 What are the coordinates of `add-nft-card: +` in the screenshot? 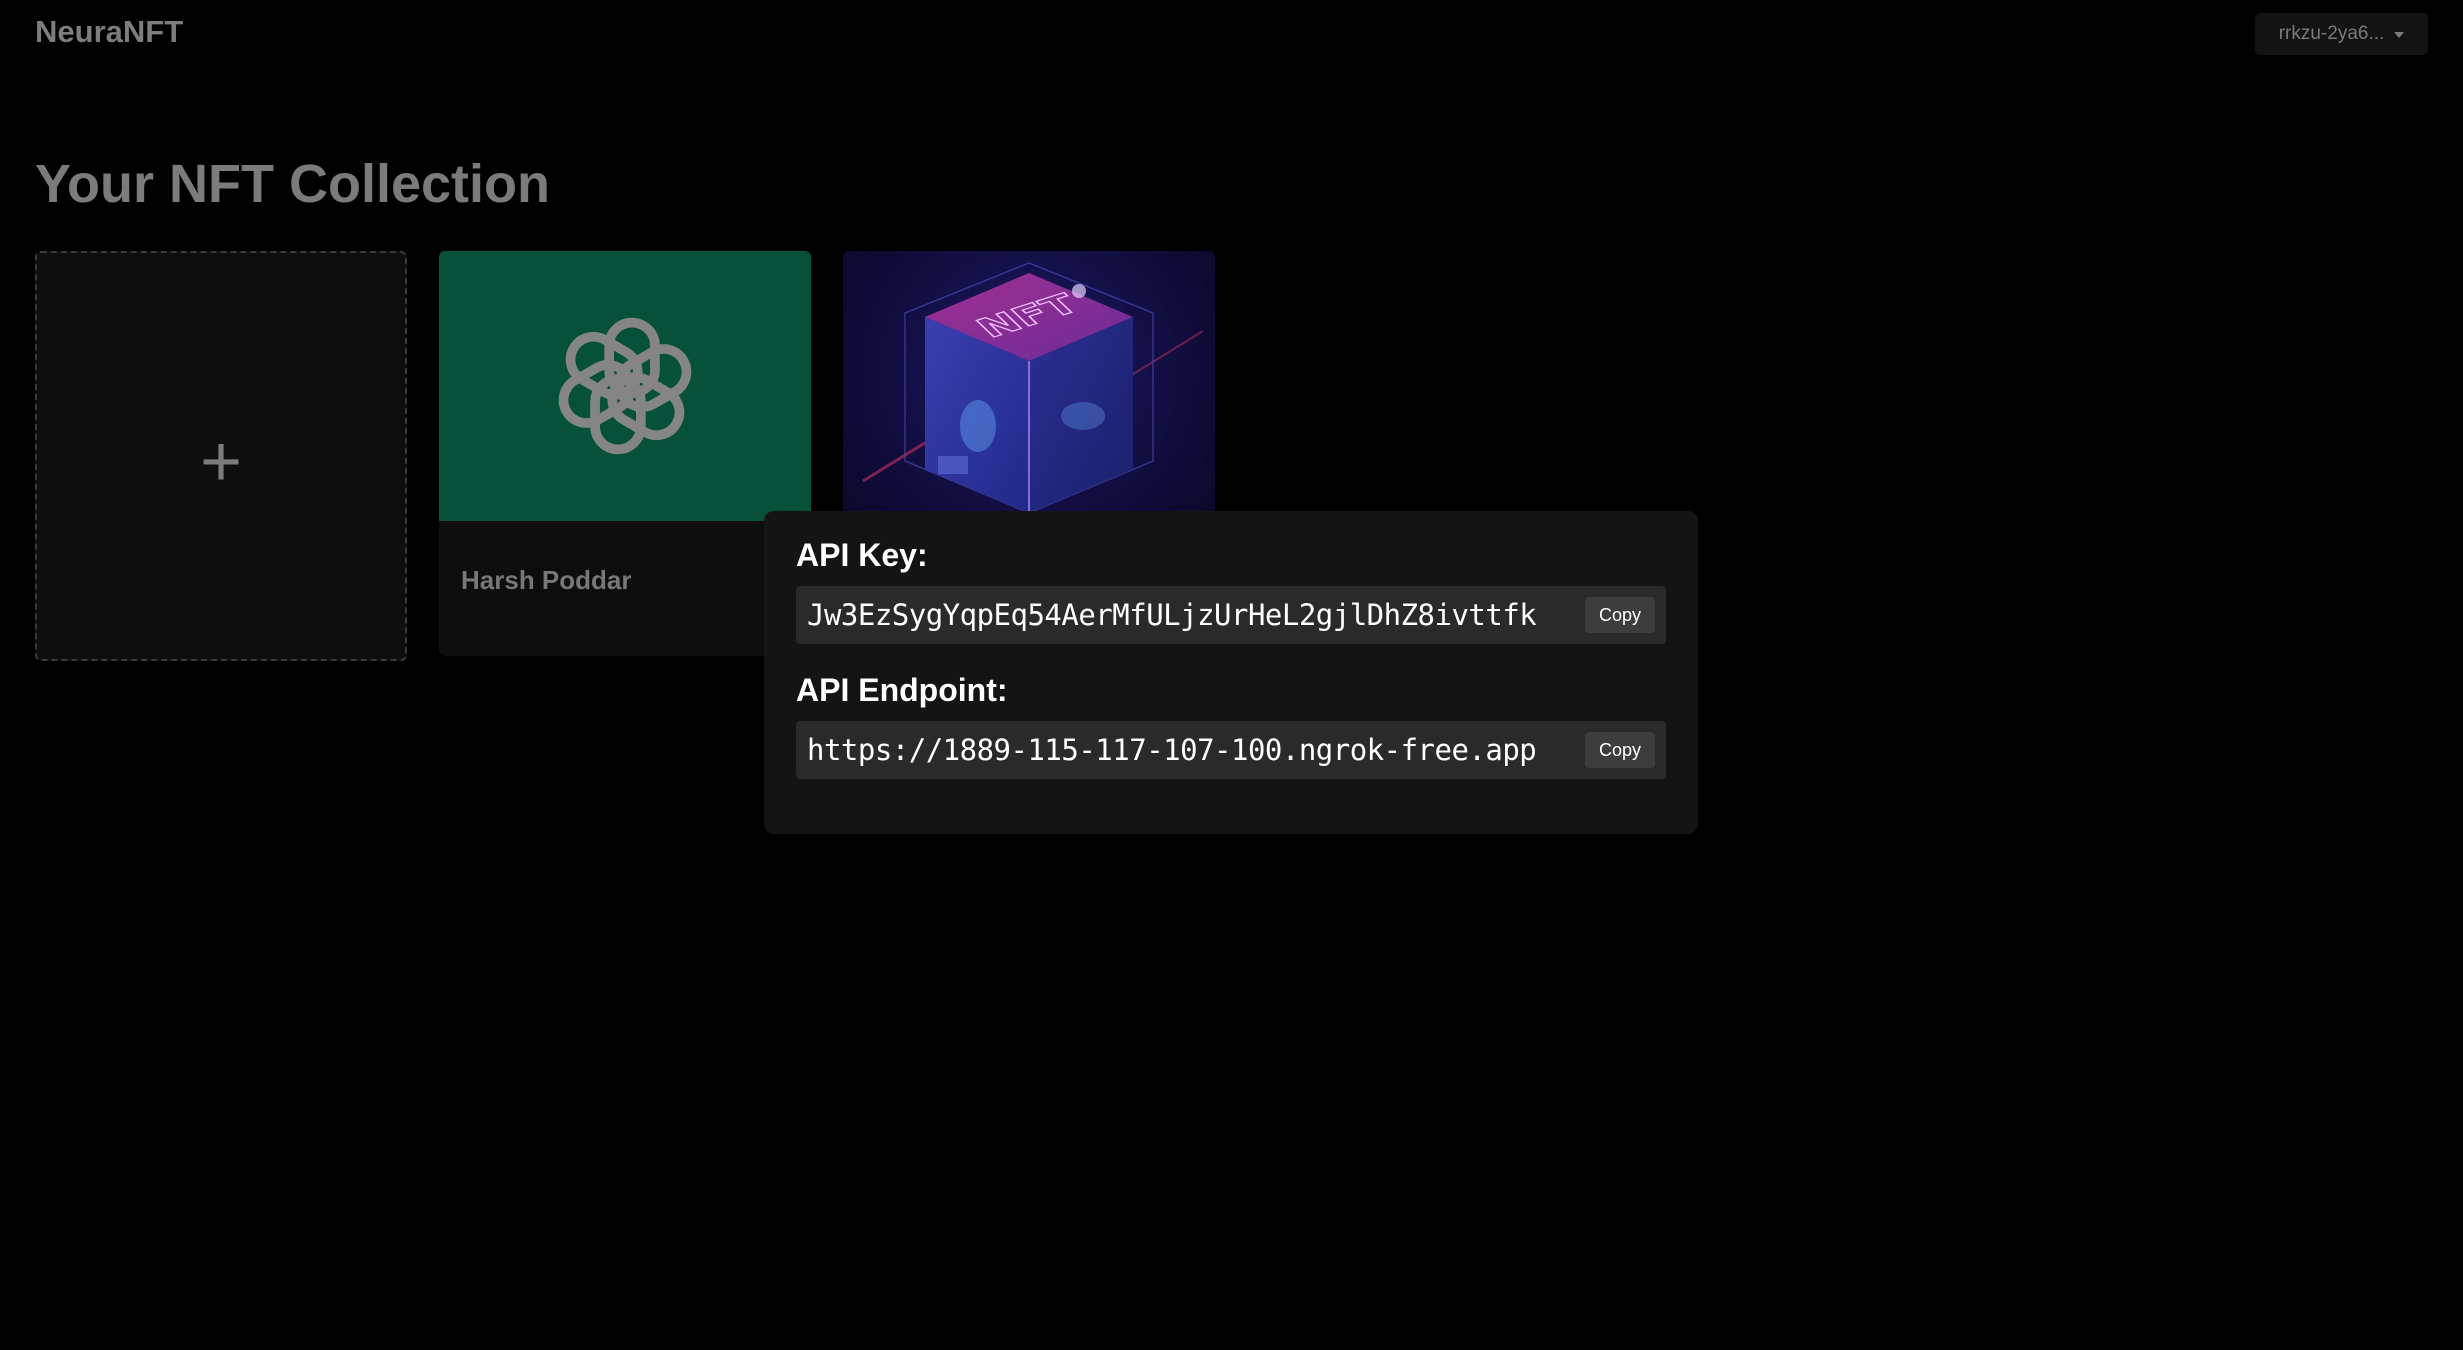 It's located at (221, 456).